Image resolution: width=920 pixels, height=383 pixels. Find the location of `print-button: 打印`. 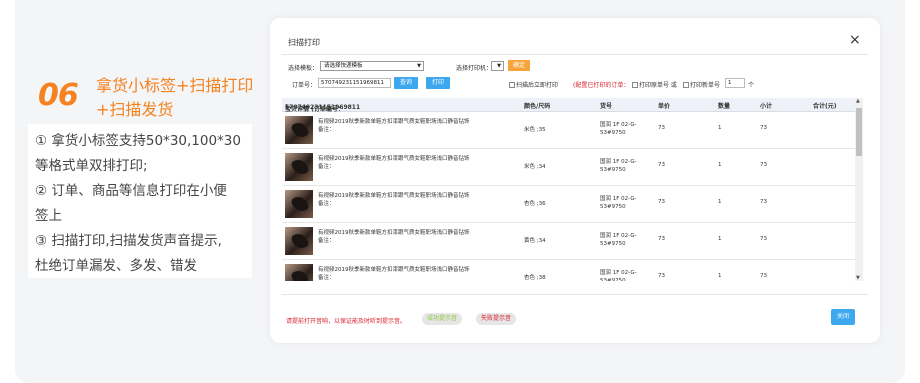

print-button: 打印 is located at coordinates (438, 83).